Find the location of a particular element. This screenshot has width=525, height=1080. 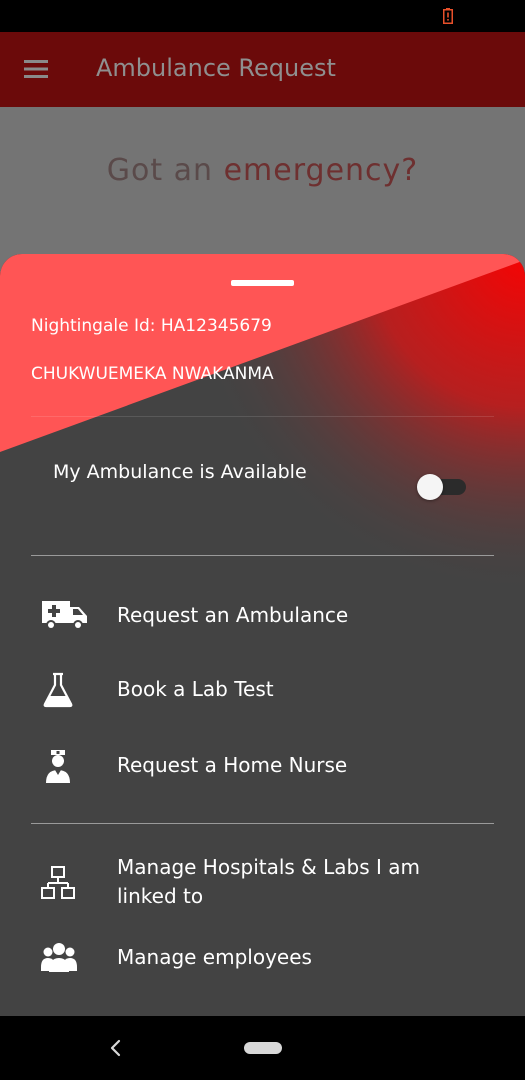

page-title: Ambulance Request is located at coordinates (216, 68).